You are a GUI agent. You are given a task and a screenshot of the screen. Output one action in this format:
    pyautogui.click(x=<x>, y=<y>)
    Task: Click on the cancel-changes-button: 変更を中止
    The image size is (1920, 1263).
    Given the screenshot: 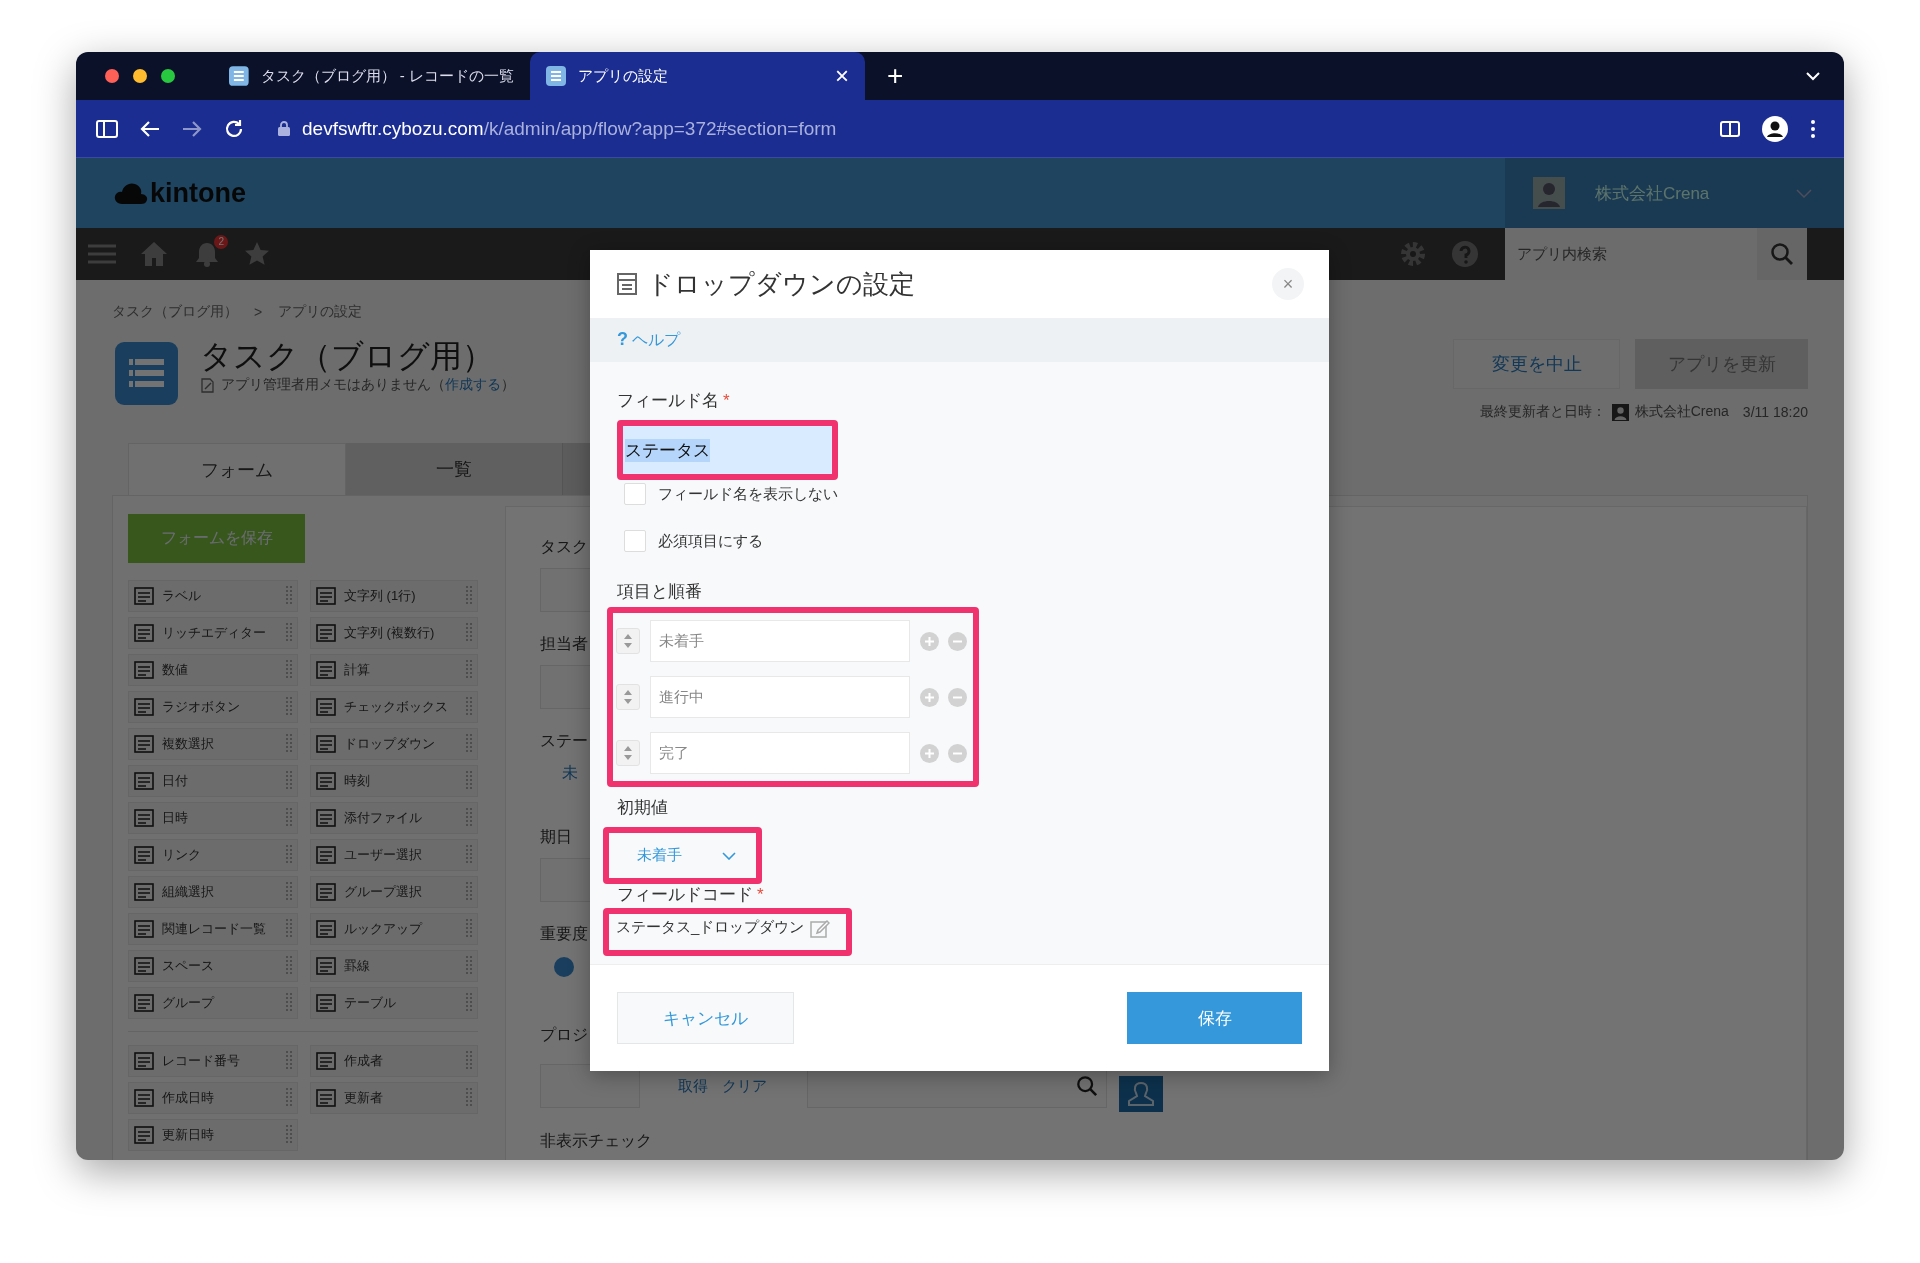 What is the action you would take?
    pyautogui.click(x=1536, y=364)
    